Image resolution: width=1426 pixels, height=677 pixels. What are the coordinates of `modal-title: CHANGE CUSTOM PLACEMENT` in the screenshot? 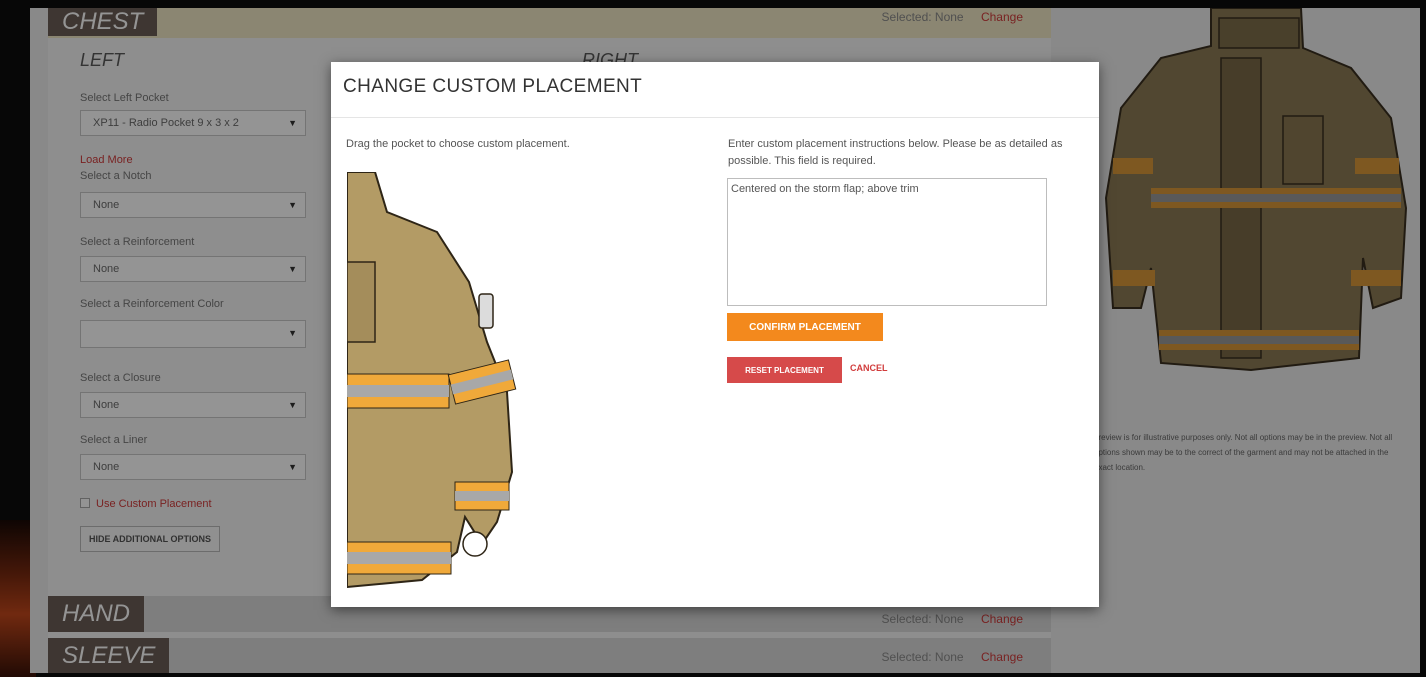 It's located at (493, 86).